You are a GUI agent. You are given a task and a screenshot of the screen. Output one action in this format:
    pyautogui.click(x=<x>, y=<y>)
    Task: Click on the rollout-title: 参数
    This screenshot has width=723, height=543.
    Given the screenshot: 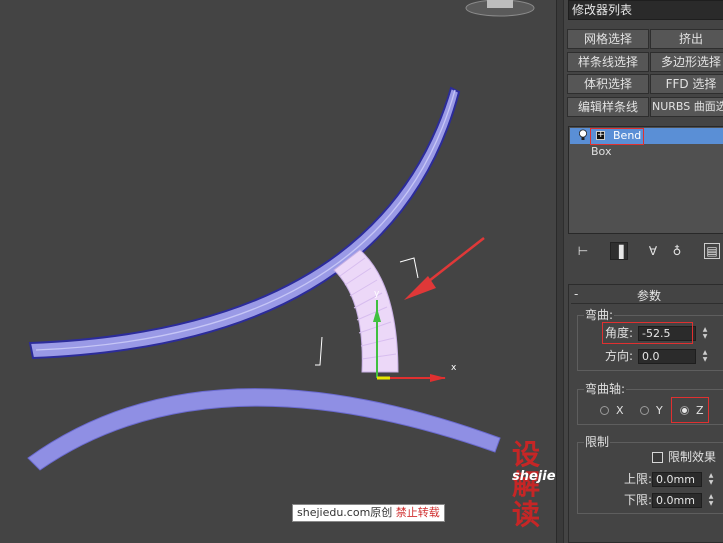 What is the action you would take?
    pyautogui.click(x=649, y=296)
    